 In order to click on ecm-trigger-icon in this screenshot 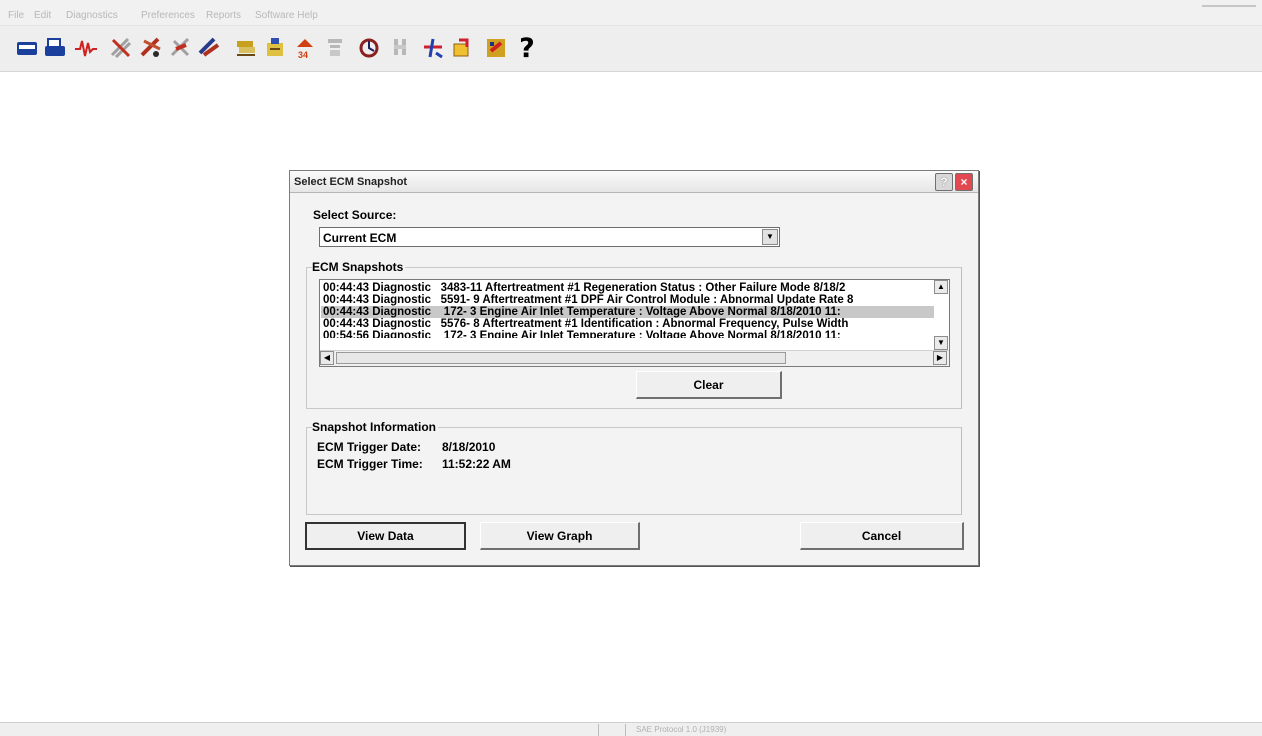, I will do `click(433, 48)`.